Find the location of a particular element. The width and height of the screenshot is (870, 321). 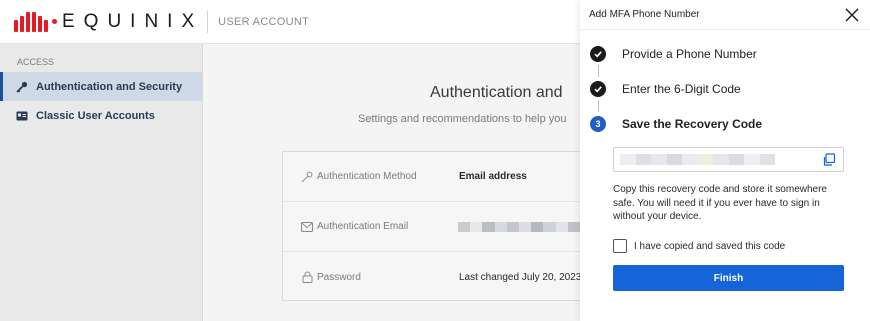

sidebar-group-label: ACCESS is located at coordinates (36, 62).